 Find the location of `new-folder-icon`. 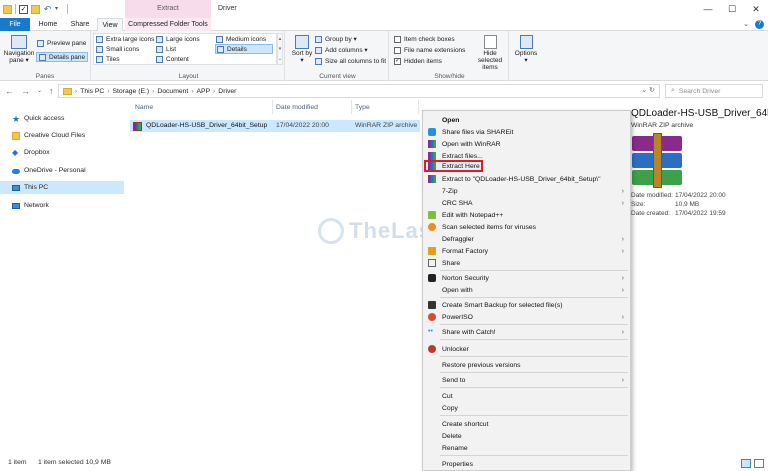

new-folder-icon is located at coordinates (35, 9).